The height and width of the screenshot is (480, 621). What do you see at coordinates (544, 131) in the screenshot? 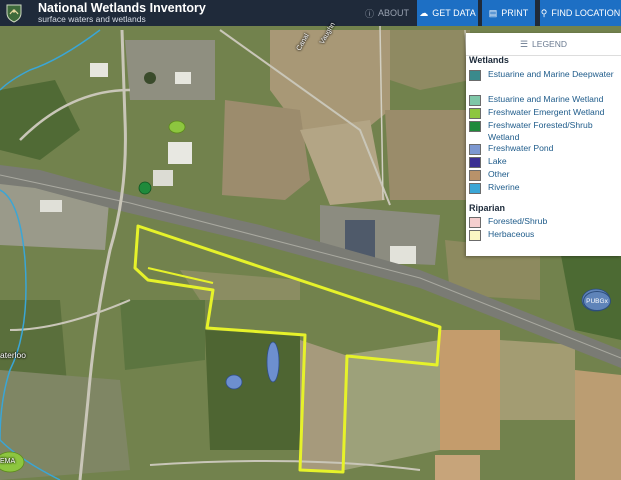
I see `legend-item-freshwater-forested: Freshwater Forested/Shrub Wetland` at bounding box center [544, 131].